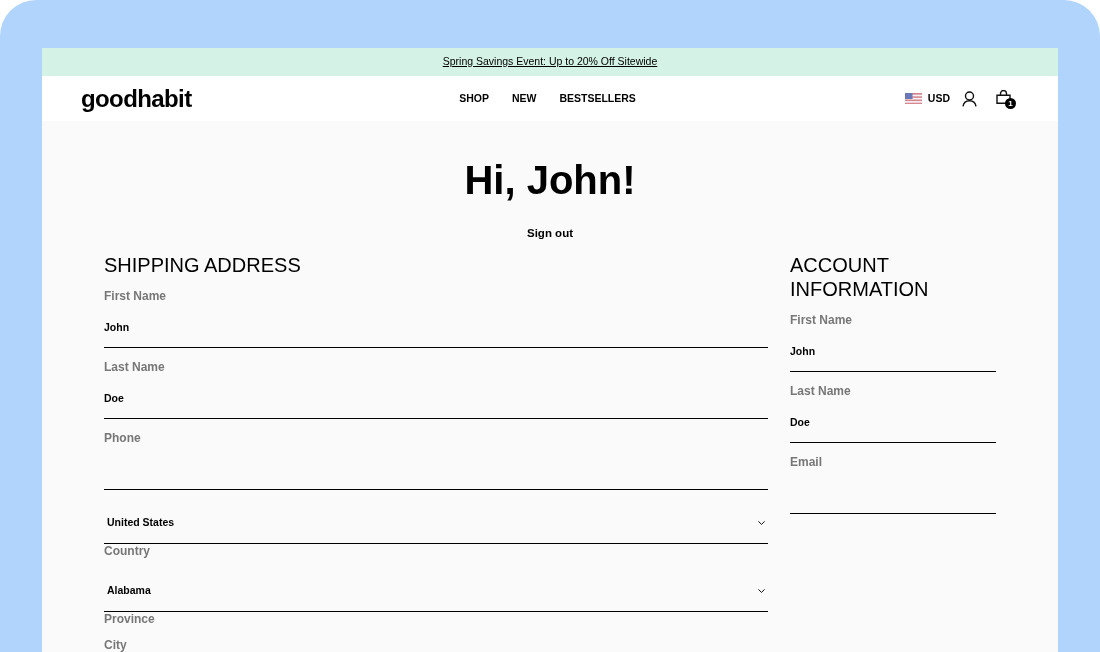 Image resolution: width=1100 pixels, height=652 pixels. Describe the element at coordinates (122, 438) in the screenshot. I see `field-label: Phone` at that location.